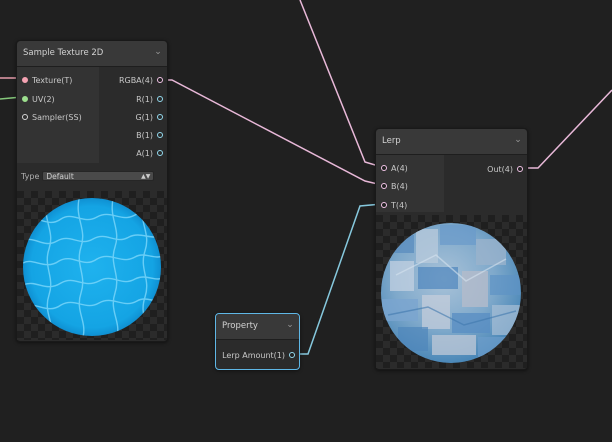  Describe the element at coordinates (60, 176) in the screenshot. I see `type-dropdown-value: Default` at that location.